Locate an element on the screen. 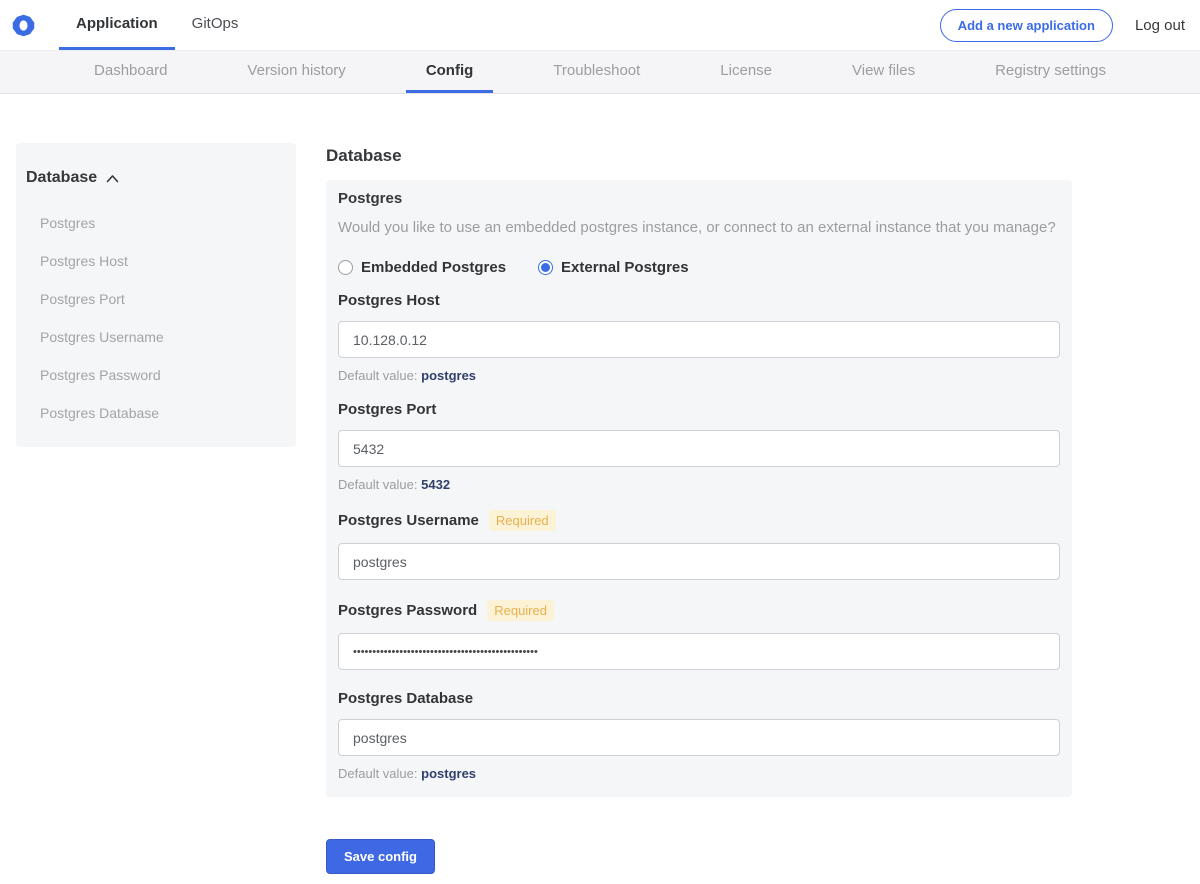 This screenshot has height=884, width=1200. app-logo is located at coordinates (23, 25).